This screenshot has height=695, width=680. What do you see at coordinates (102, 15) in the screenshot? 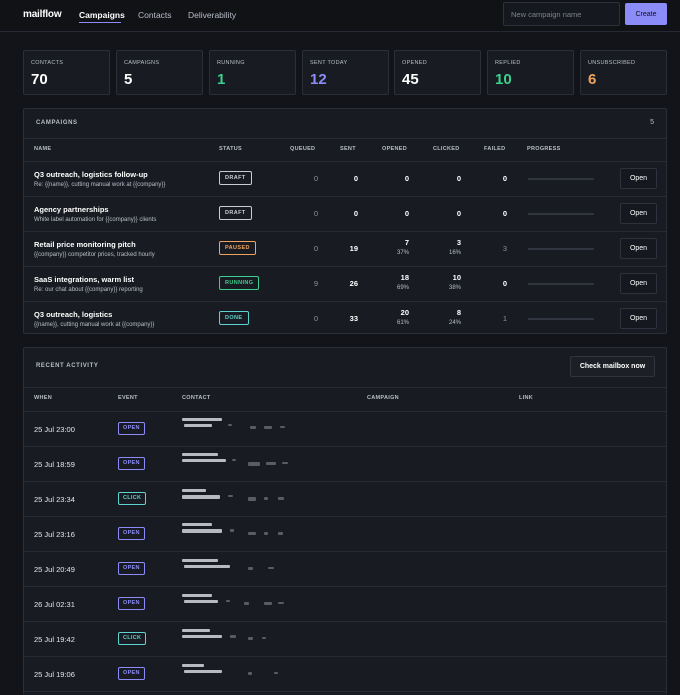
I see `nav-campaigns: Campaigns` at bounding box center [102, 15].